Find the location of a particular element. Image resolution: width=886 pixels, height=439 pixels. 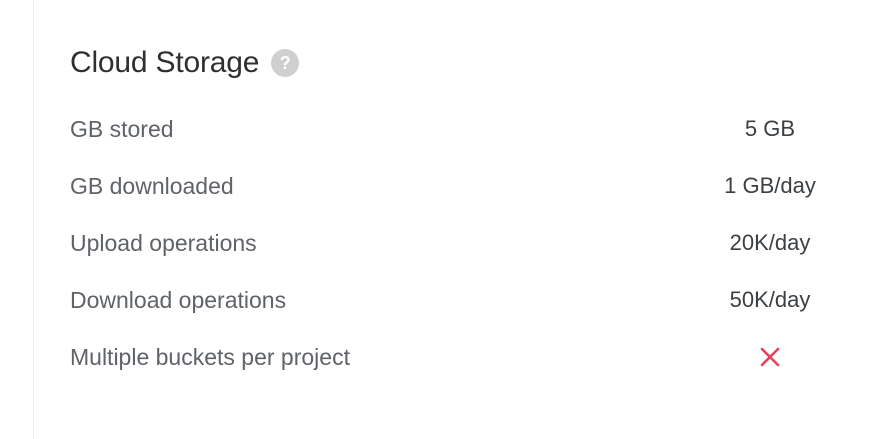

feature-value: 50K/day is located at coordinates (770, 299).